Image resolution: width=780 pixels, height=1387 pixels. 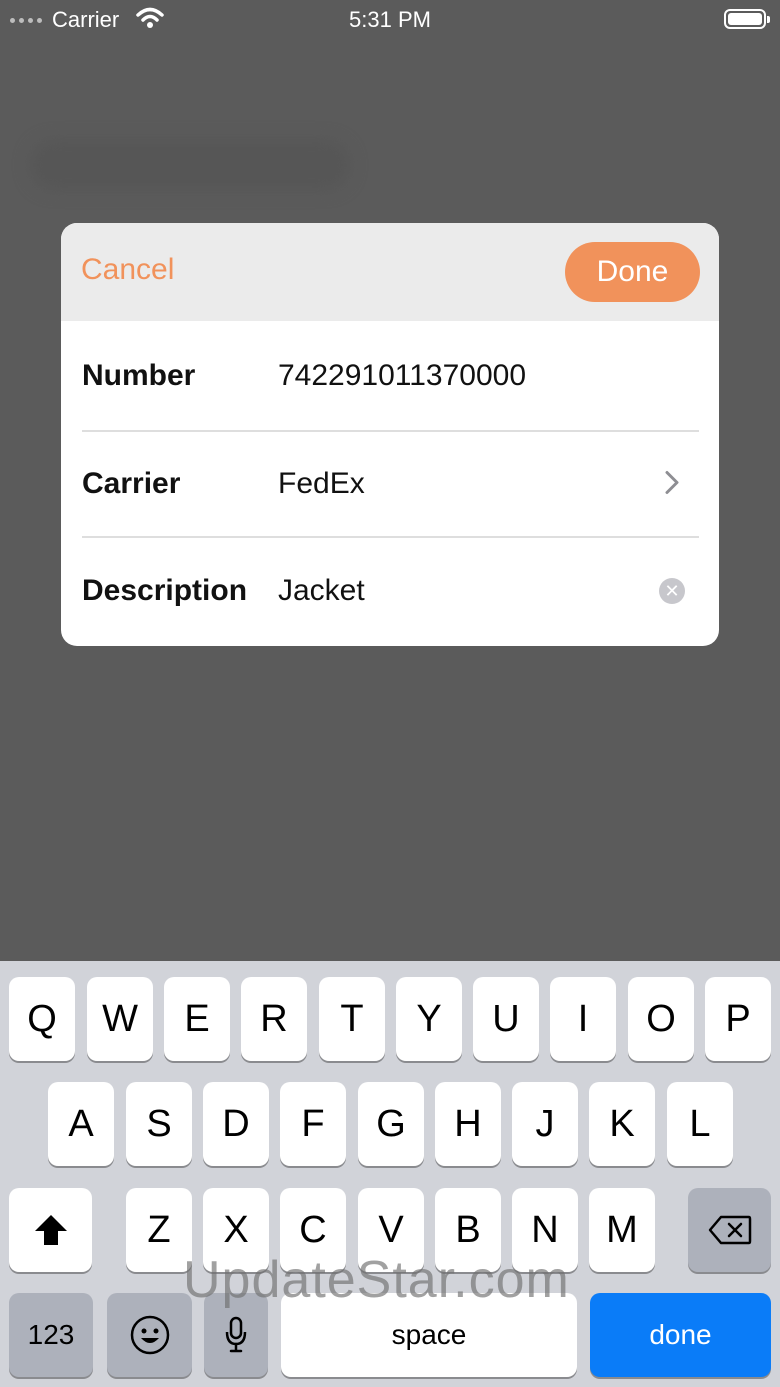 I want to click on key-o: O, so click(x=661, y=1019).